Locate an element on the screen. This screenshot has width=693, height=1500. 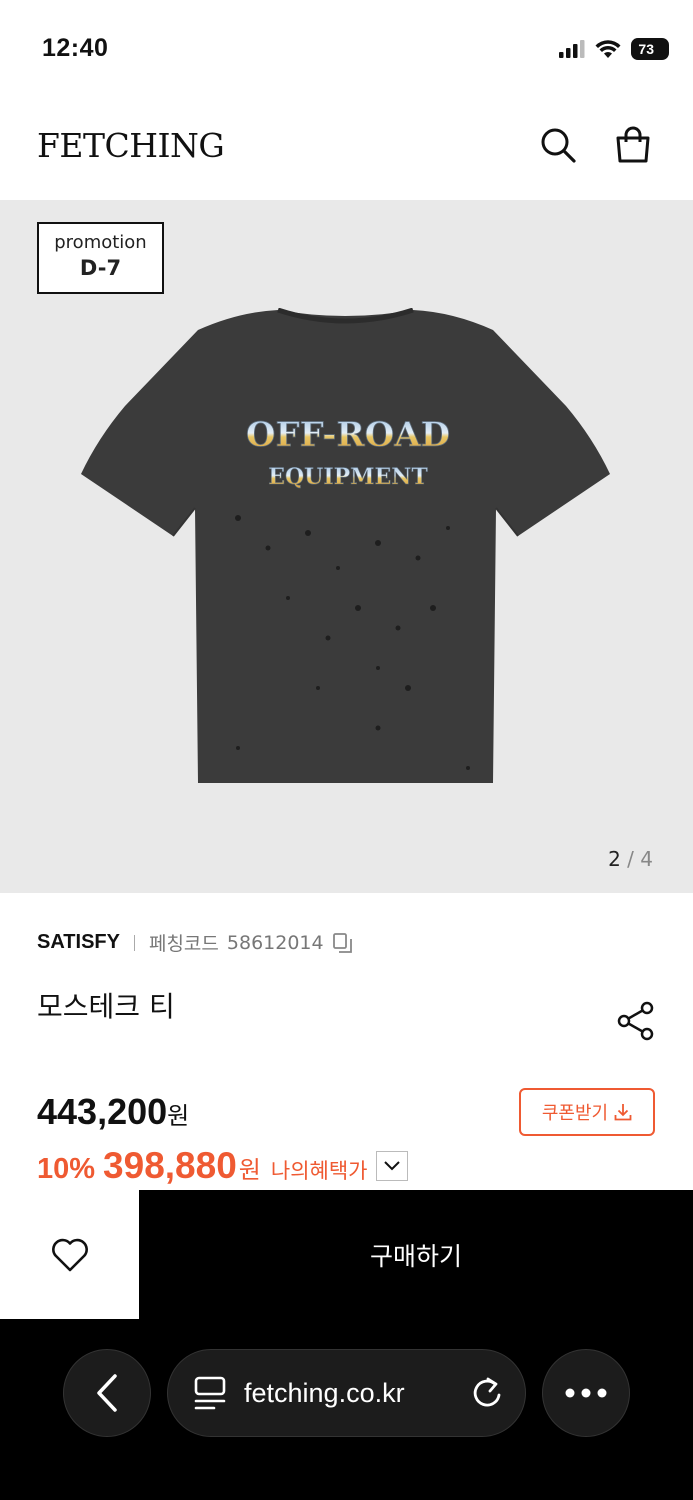
wishlist-button is located at coordinates (69, 1254).